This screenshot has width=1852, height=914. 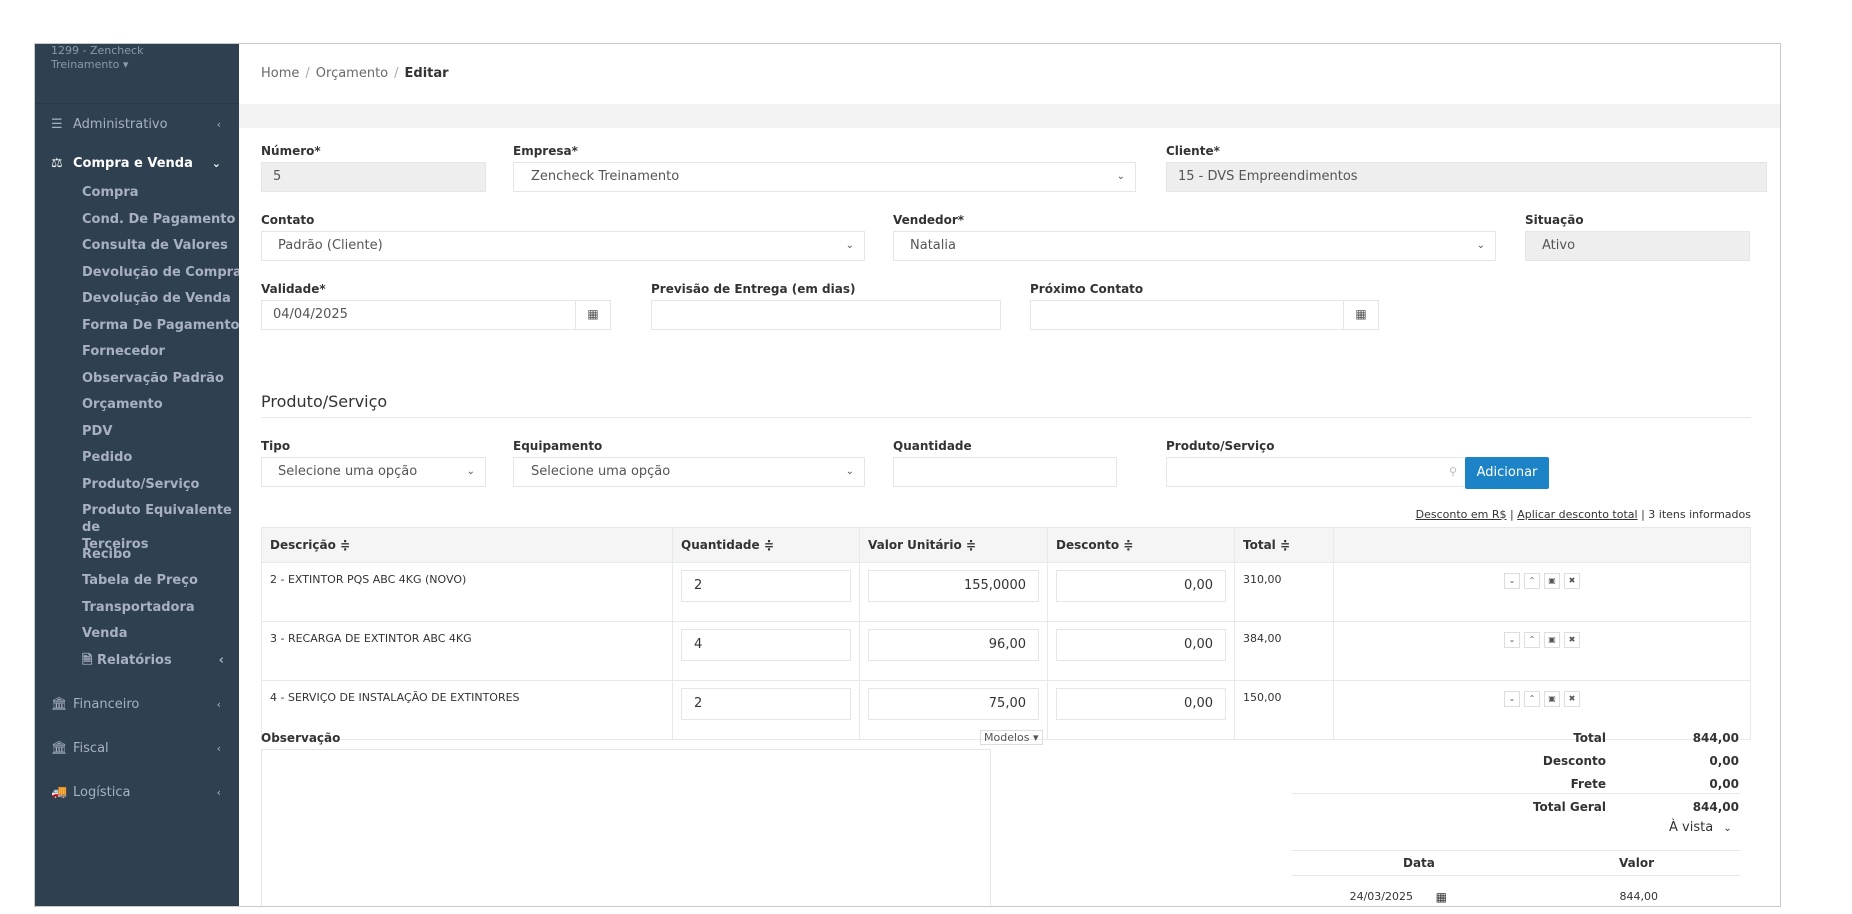 I want to click on produto-search-input, so click(x=1316, y=472).